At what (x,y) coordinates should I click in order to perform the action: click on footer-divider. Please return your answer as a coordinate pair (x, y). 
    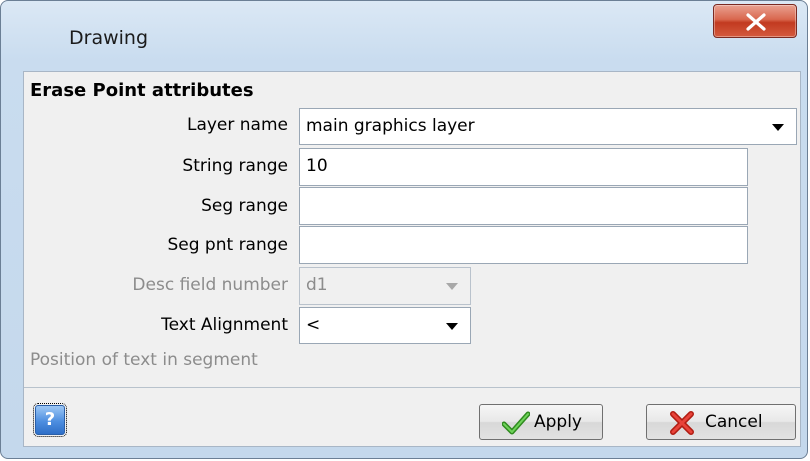
    Looking at the image, I should click on (412, 387).